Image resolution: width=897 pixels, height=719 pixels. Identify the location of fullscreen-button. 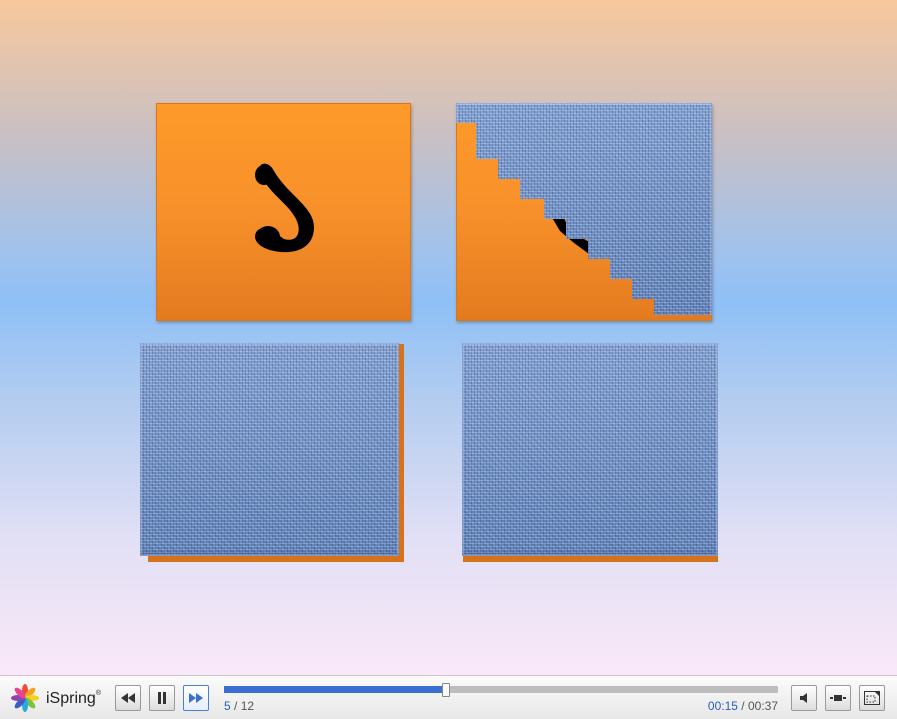
(872, 698).